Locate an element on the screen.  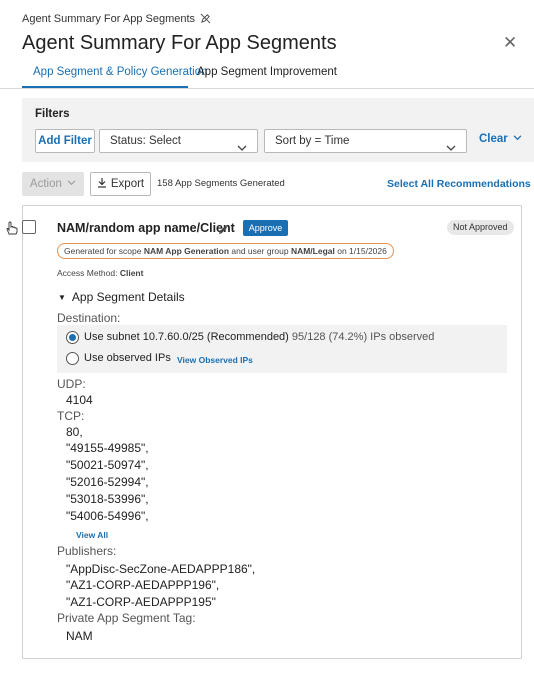
select-all-recommendations-link: Select All Recommendations is located at coordinates (459, 184).